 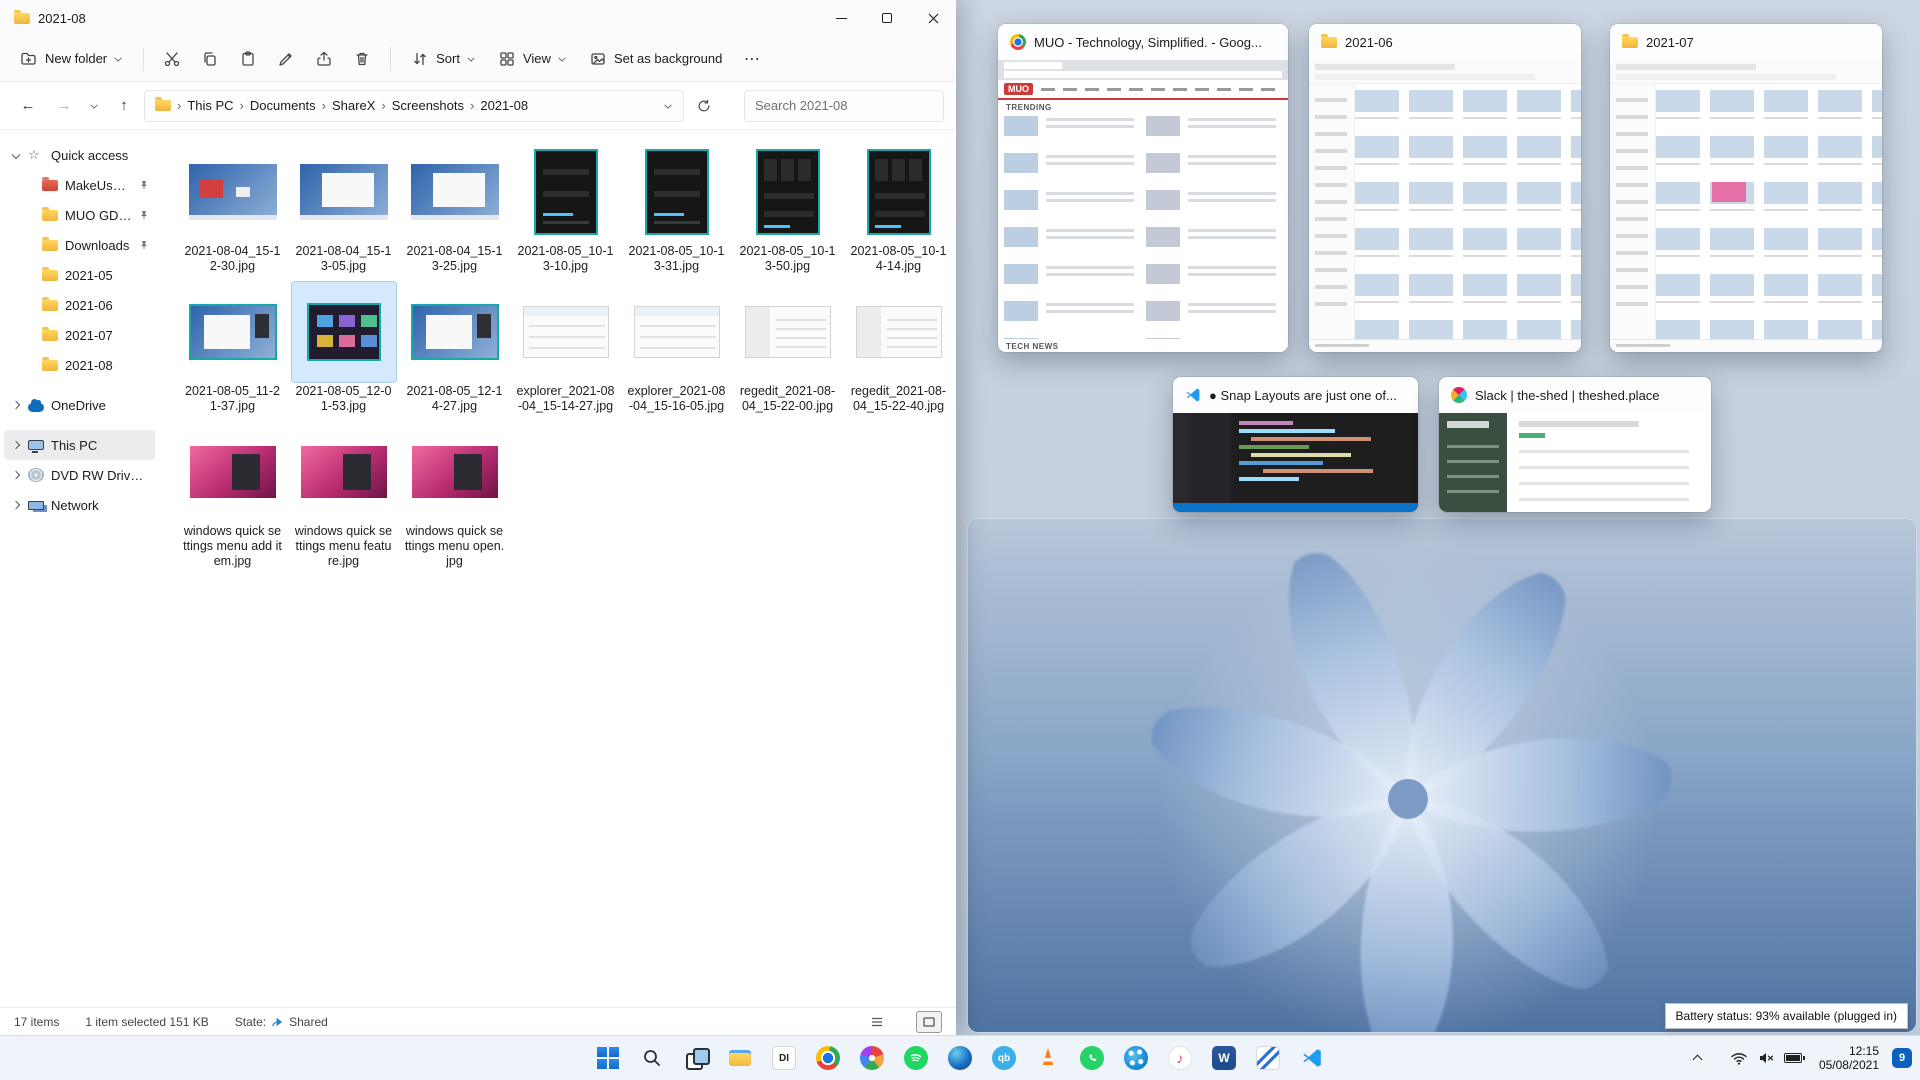 What do you see at coordinates (443, 59) in the screenshot?
I see `sort-button: Sort` at bounding box center [443, 59].